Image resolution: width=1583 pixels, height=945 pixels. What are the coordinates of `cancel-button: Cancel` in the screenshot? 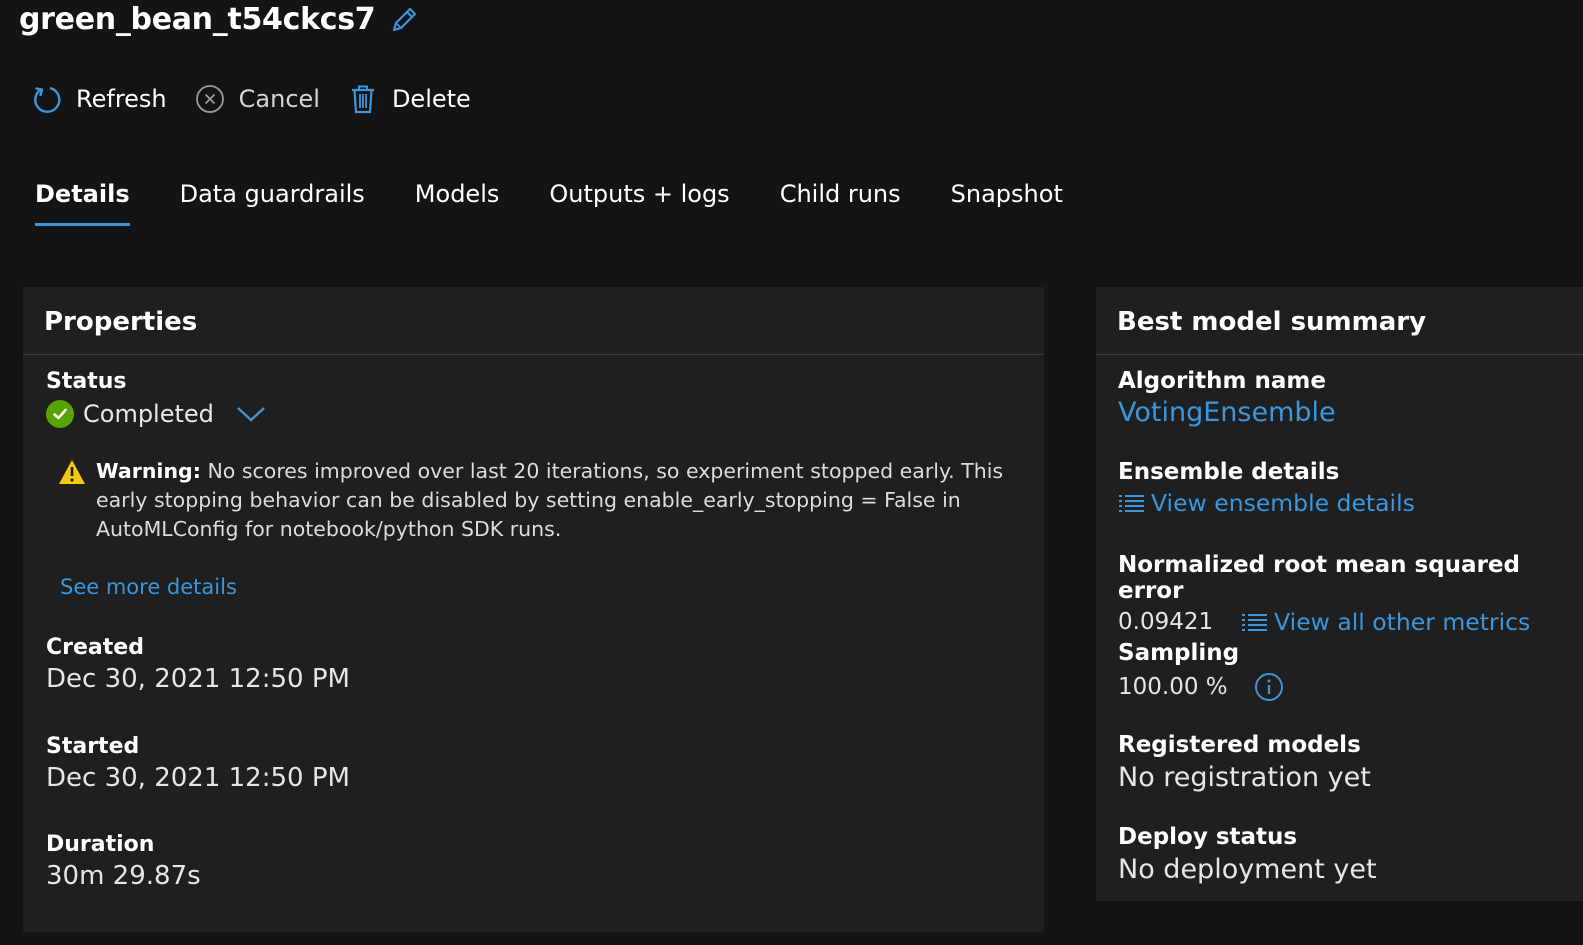 It's located at (257, 99).